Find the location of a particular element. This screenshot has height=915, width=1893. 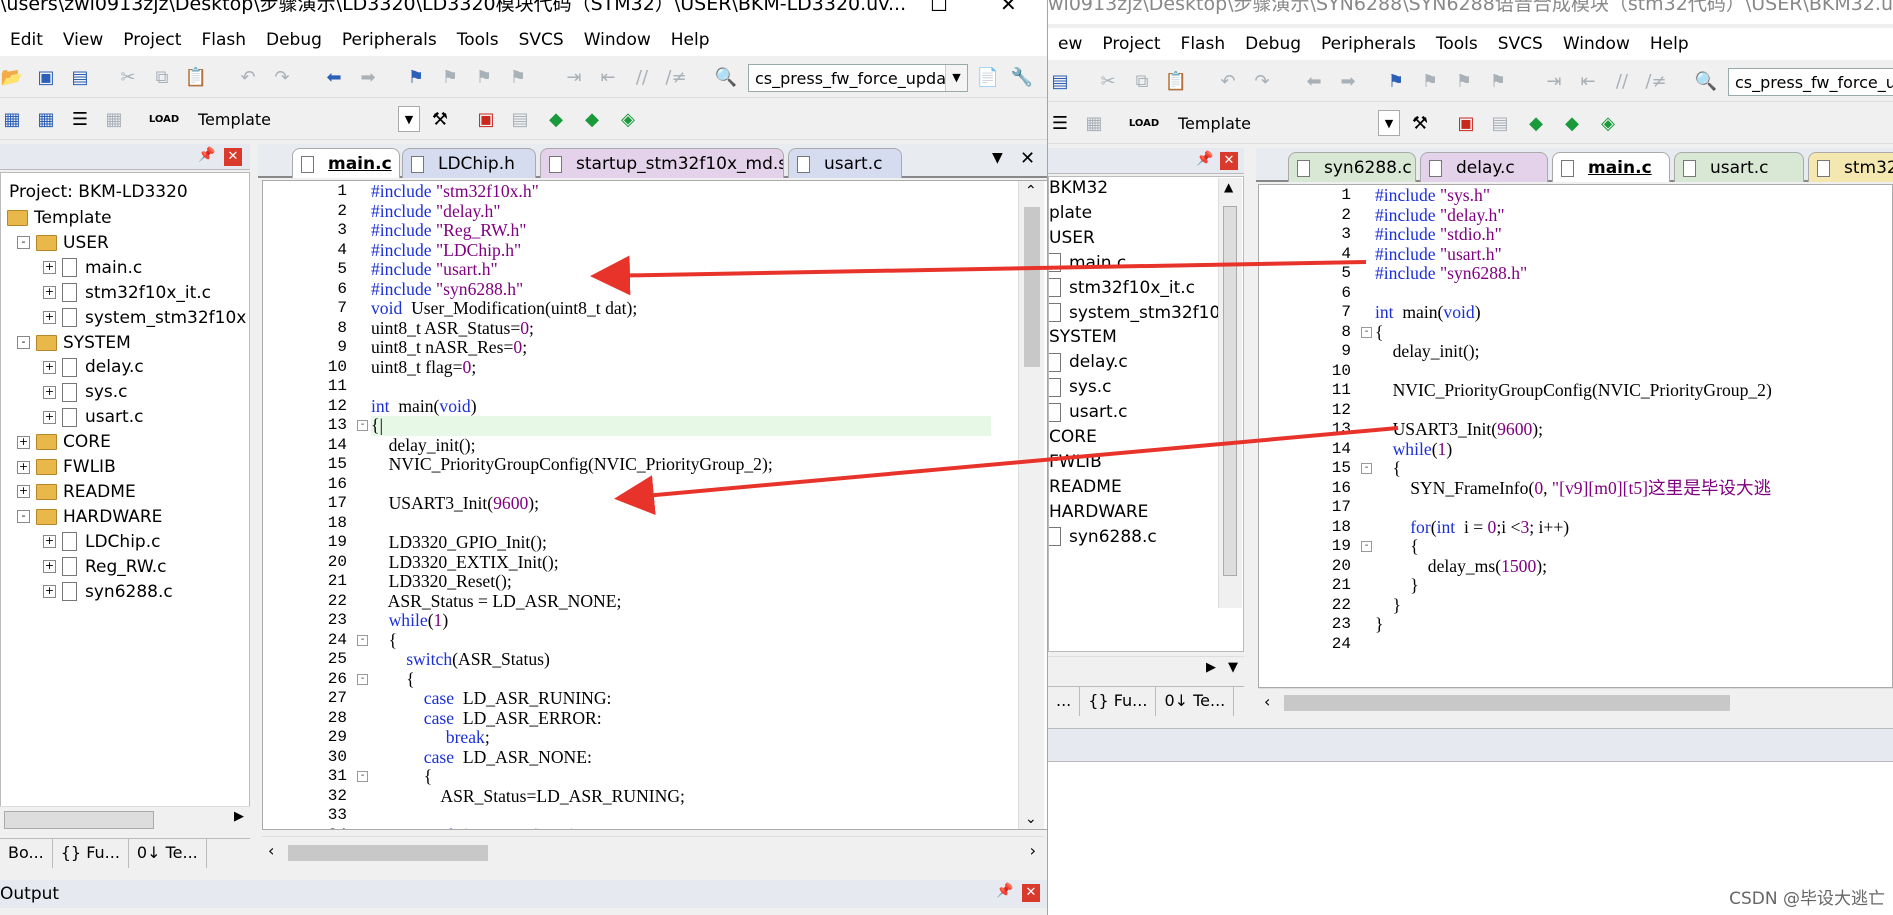

menu-item-window: Window is located at coordinates (1596, 44).